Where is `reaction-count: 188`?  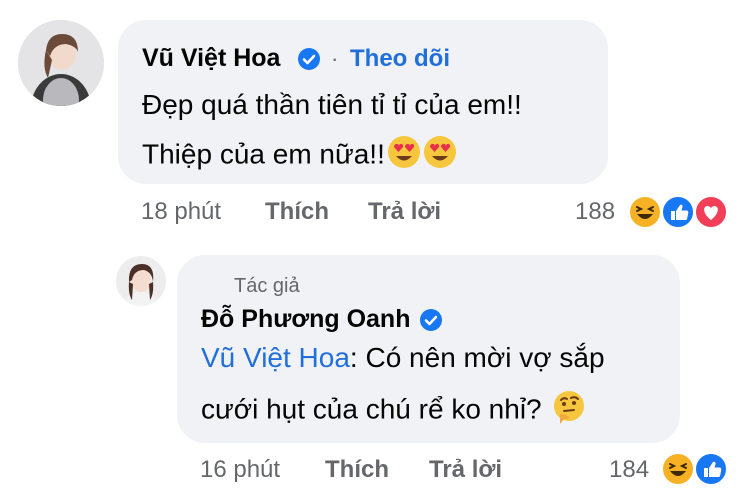
reaction-count: 188 is located at coordinates (595, 212).